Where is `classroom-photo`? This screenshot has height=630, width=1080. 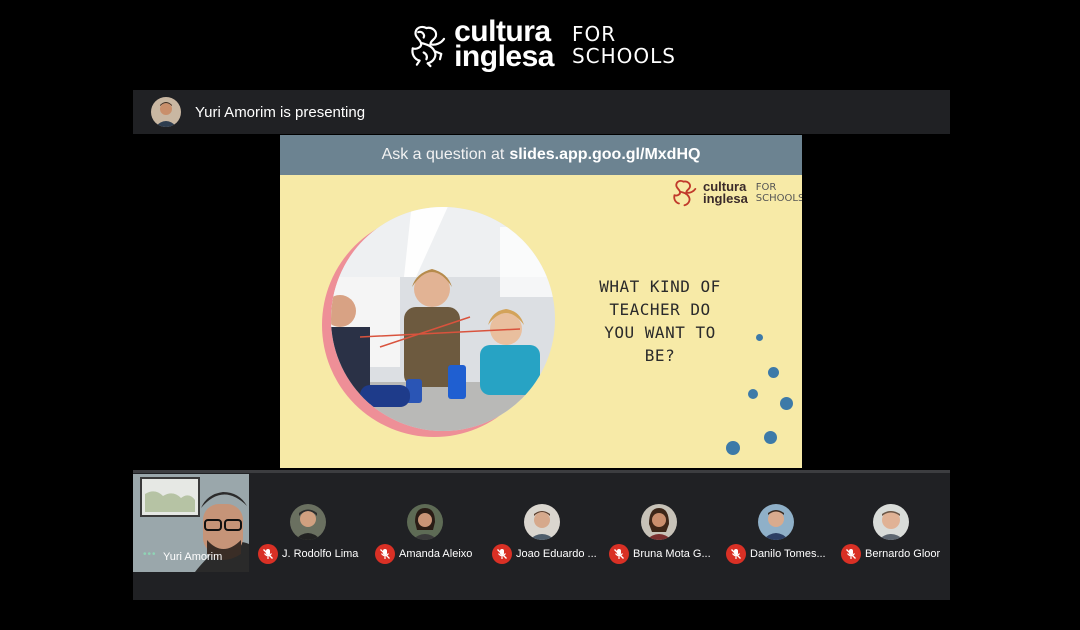
classroom-photo is located at coordinates (439, 322).